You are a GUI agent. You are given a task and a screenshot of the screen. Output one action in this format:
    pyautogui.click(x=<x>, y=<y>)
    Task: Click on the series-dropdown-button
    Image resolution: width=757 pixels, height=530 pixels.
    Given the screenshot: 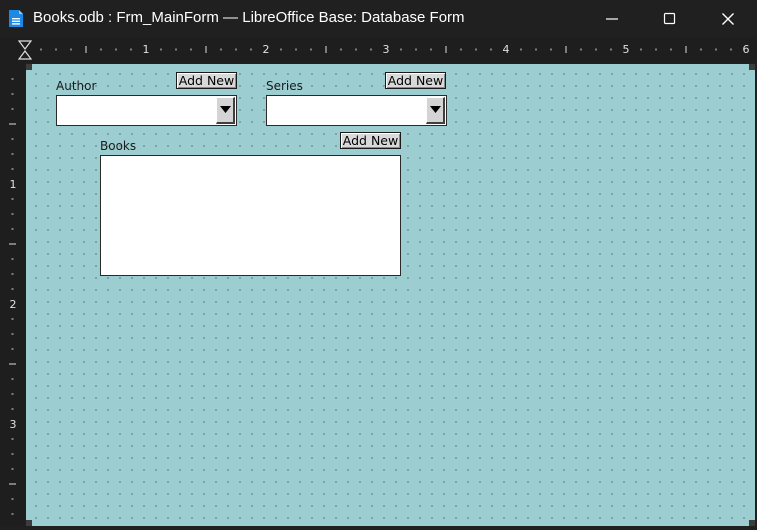 What is the action you would take?
    pyautogui.click(x=435, y=110)
    